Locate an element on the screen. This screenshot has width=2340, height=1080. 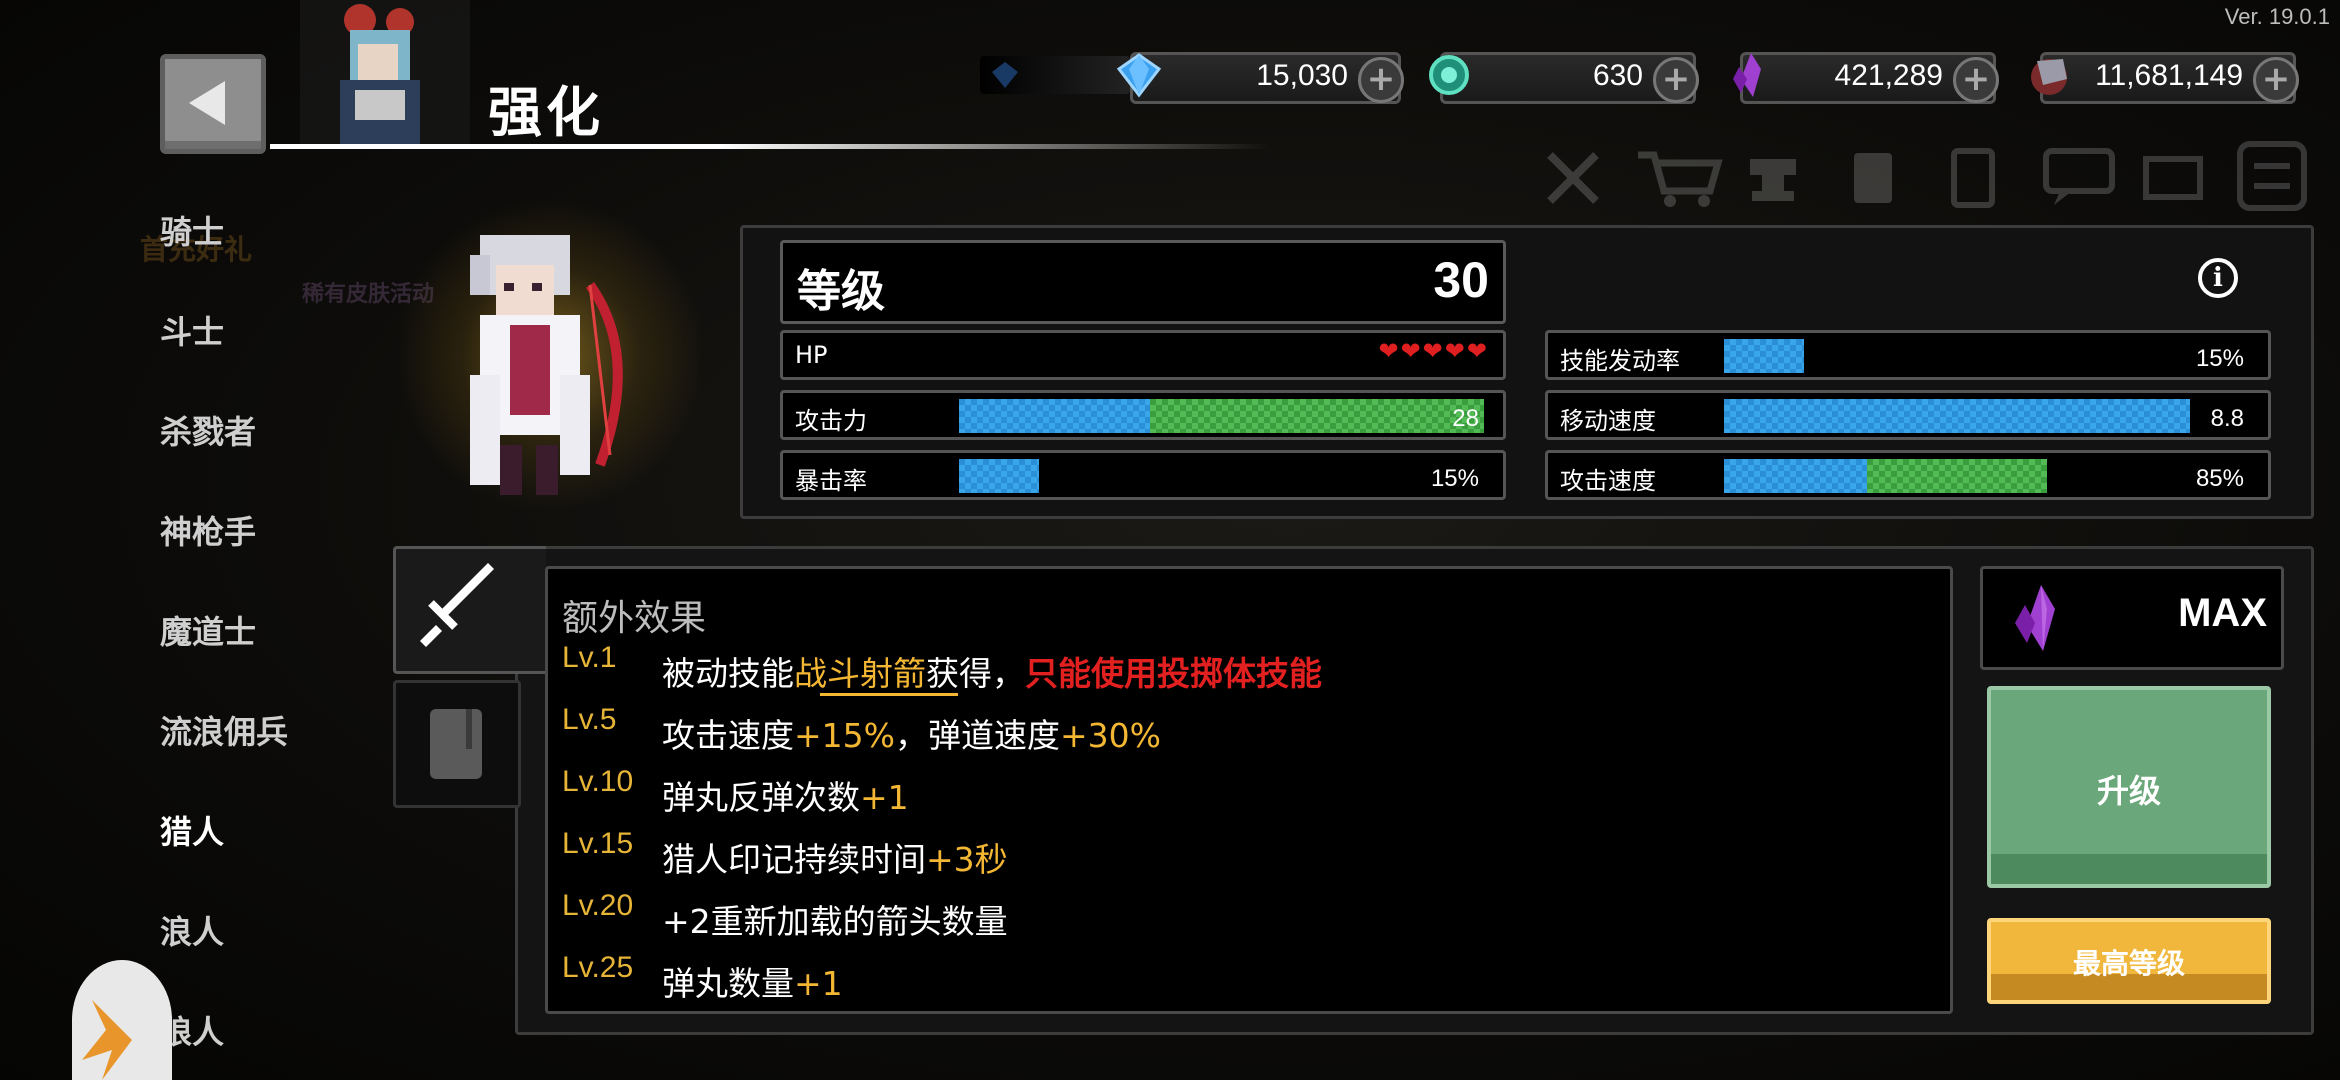
effect-level: Lv.1 is located at coordinates (589, 657).